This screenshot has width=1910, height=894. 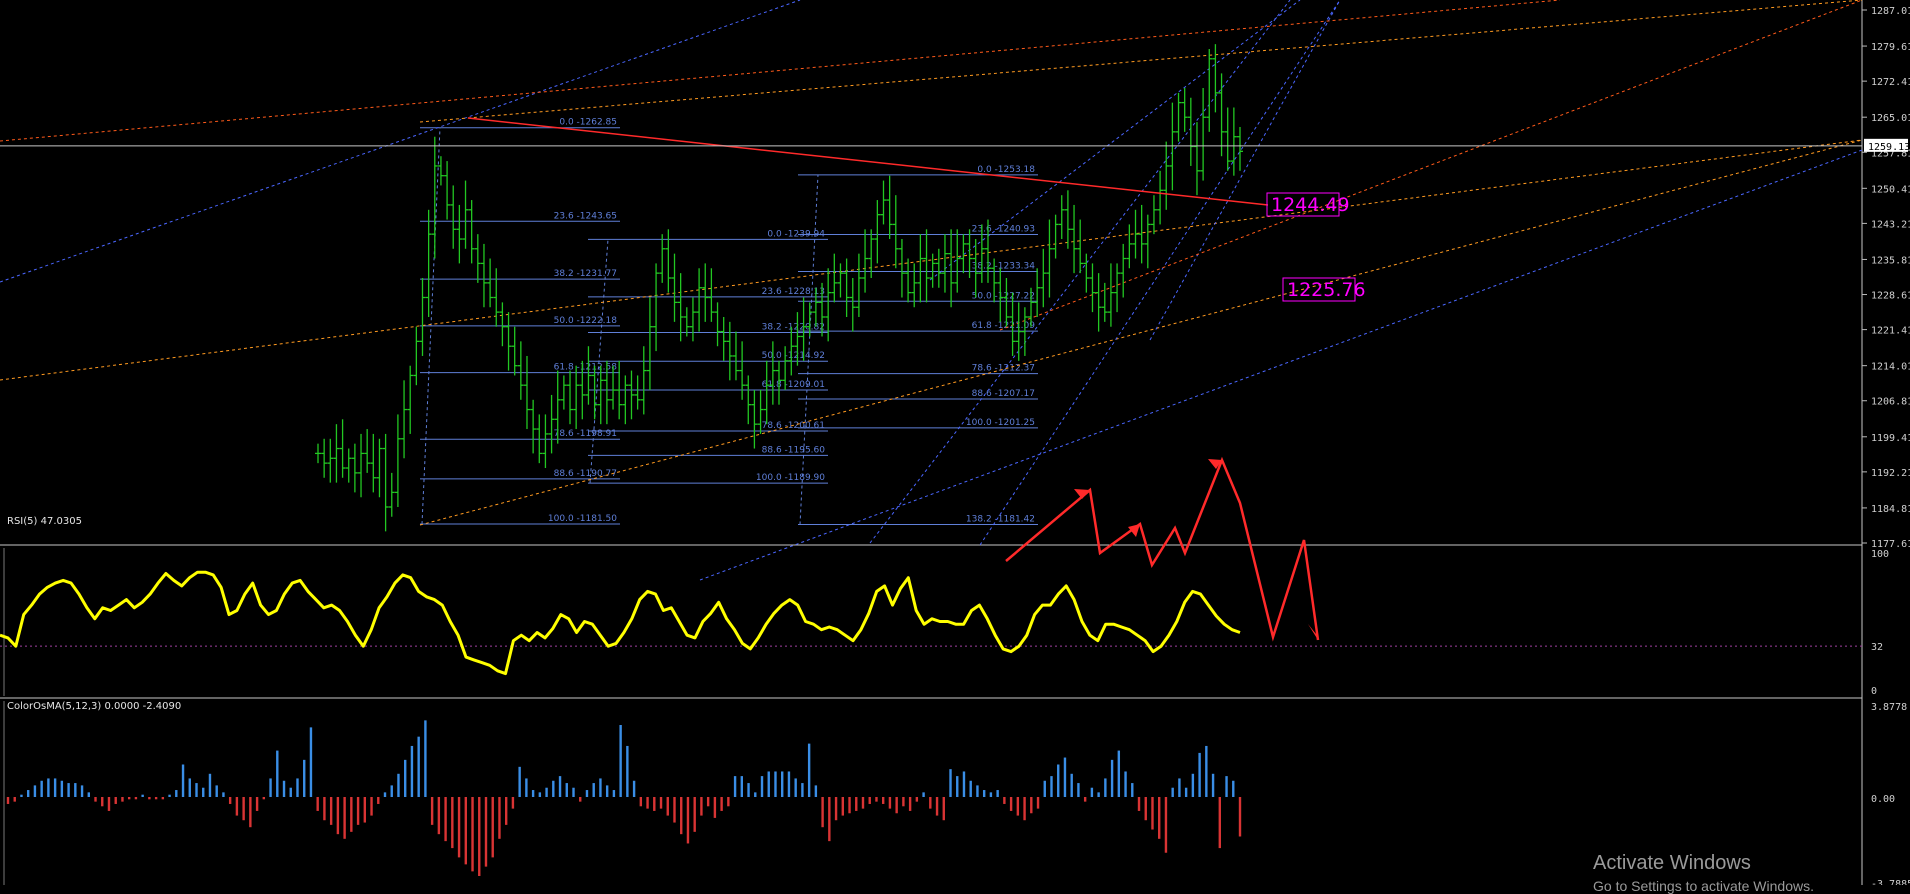 What do you see at coordinates (1874, 691) in the screenshot?
I see `rsi-tick-label: 0` at bounding box center [1874, 691].